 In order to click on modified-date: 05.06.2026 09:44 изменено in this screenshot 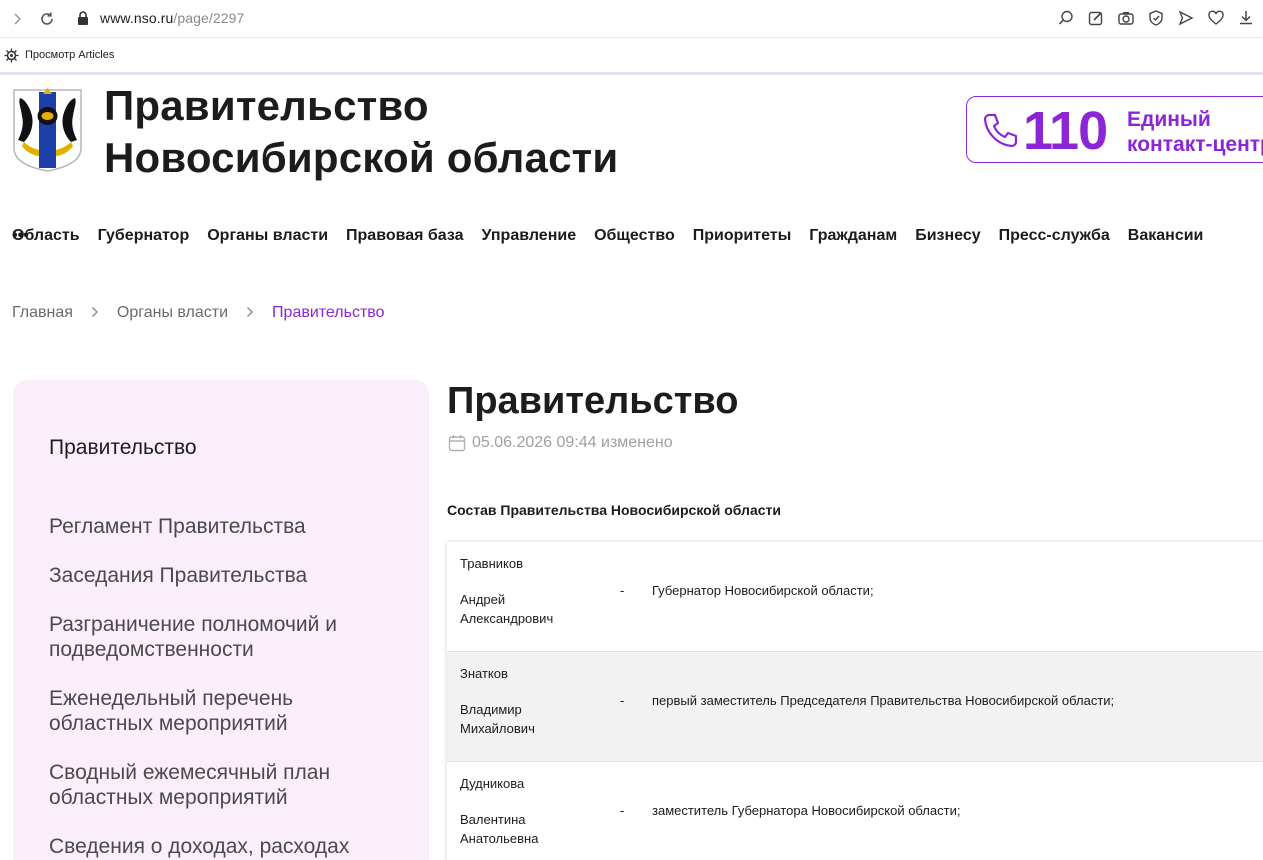, I will do `click(560, 443)`.